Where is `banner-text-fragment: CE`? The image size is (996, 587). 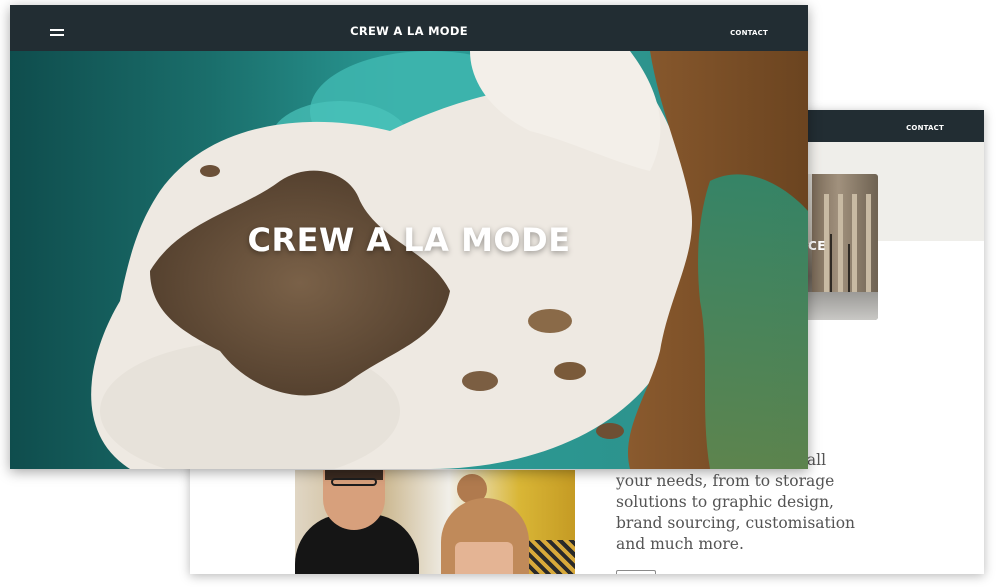 banner-text-fragment: CE is located at coordinates (817, 246).